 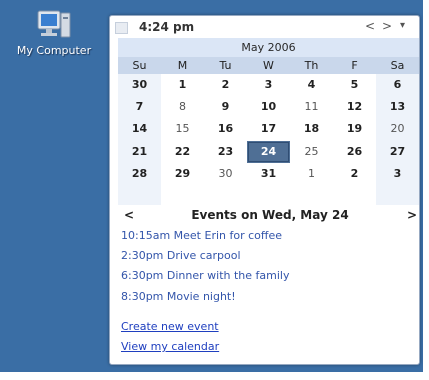 What do you see at coordinates (354, 152) in the screenshot?
I see `calendar-day: 26` at bounding box center [354, 152].